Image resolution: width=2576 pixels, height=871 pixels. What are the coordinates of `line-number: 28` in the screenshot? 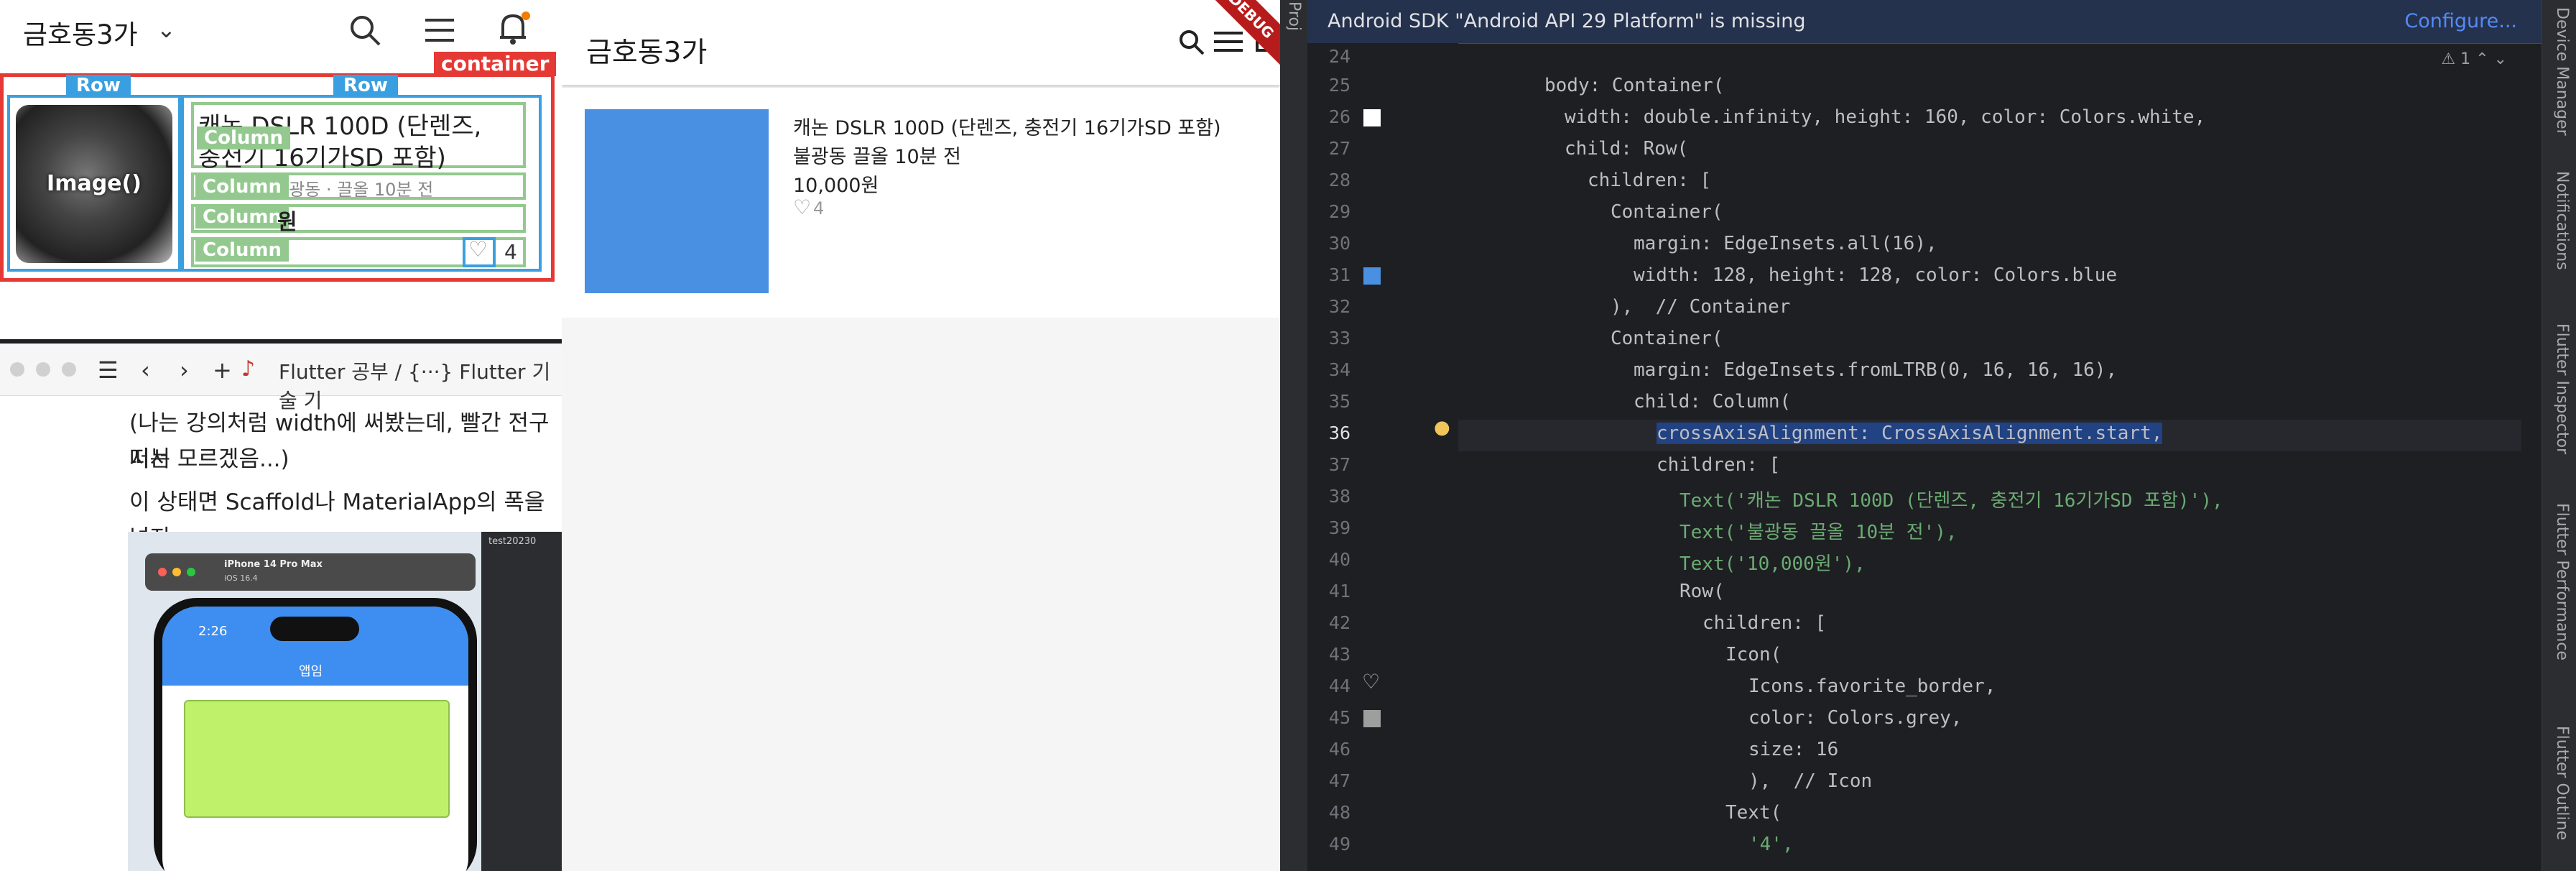 It's located at (1339, 180).